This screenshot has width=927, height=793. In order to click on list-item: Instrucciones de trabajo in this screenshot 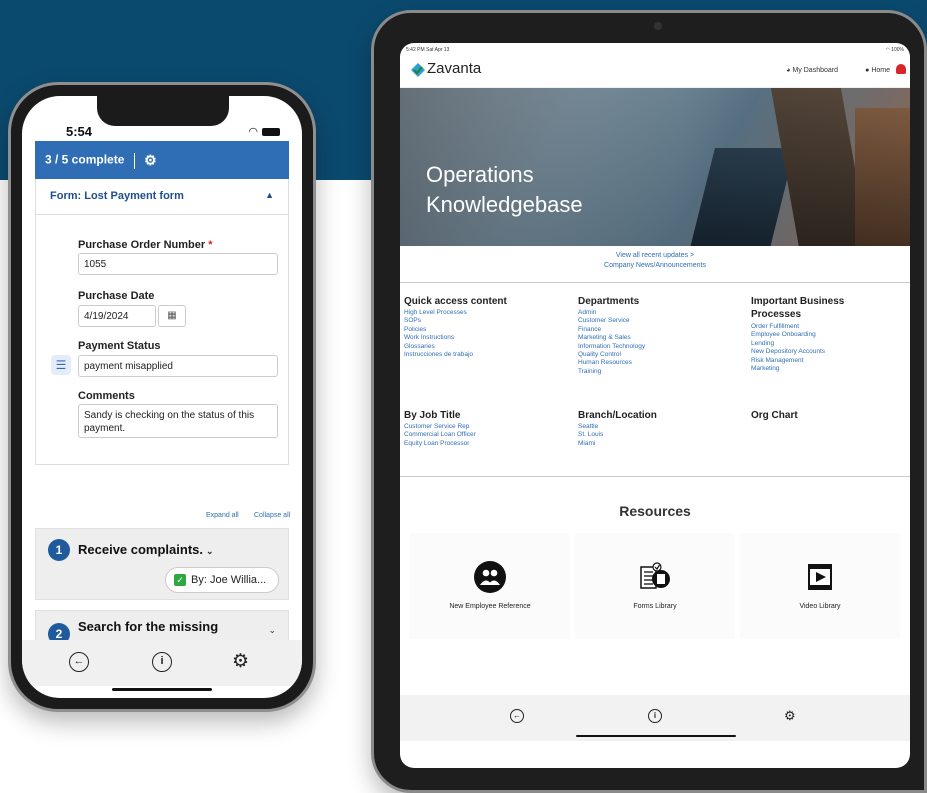, I will do `click(438, 355)`.